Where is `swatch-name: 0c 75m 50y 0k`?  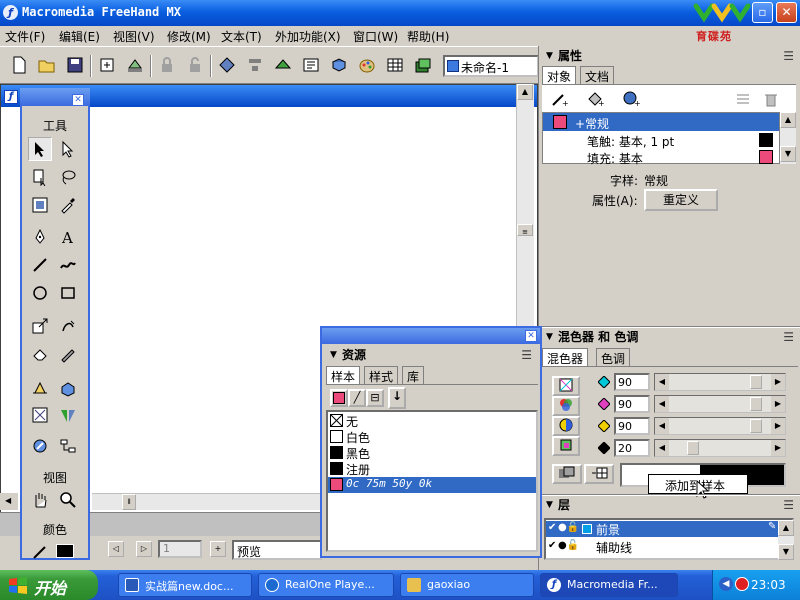
swatch-name: 0c 75m 50y 0k is located at coordinates (389, 483).